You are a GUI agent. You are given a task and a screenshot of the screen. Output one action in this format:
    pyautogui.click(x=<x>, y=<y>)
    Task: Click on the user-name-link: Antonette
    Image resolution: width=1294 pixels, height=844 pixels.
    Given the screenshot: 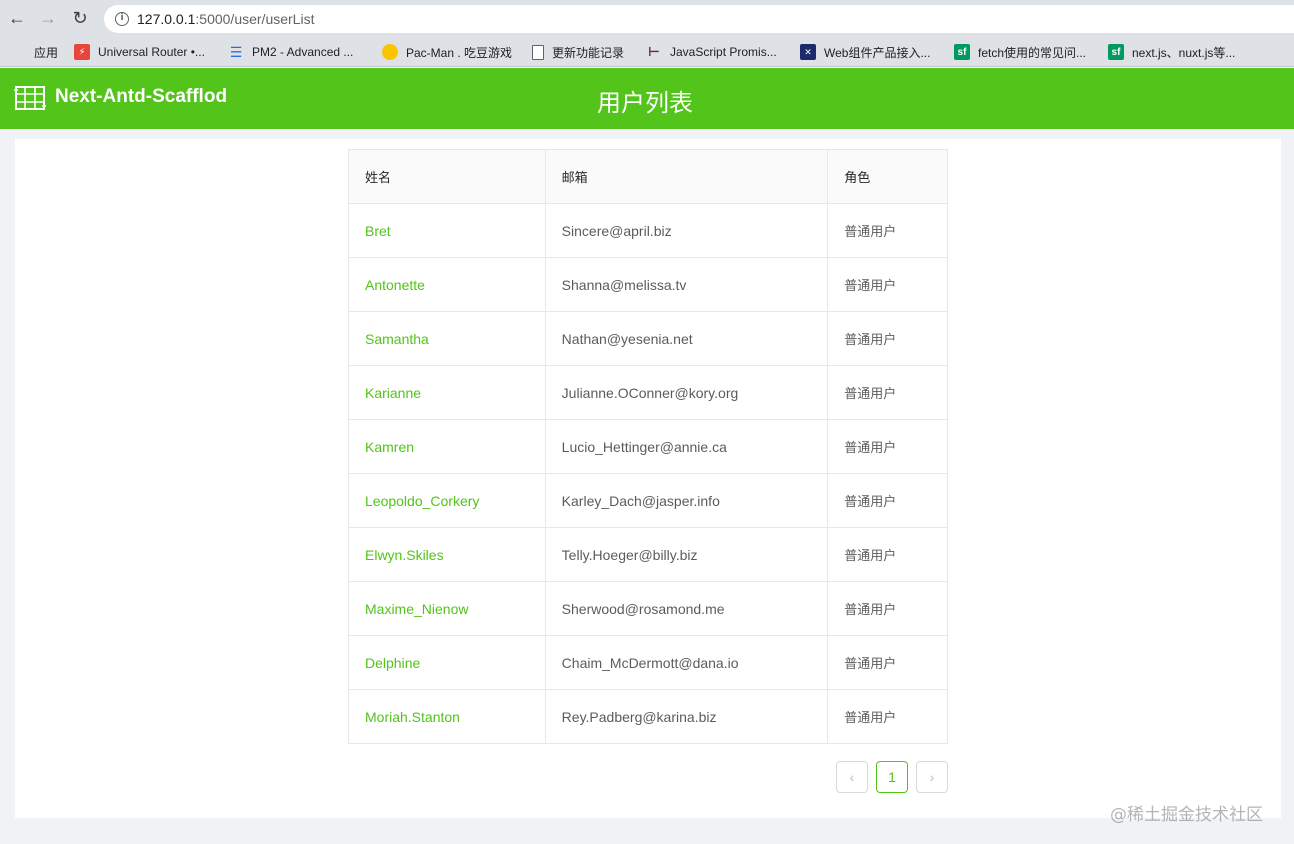 What is the action you would take?
    pyautogui.click(x=447, y=284)
    